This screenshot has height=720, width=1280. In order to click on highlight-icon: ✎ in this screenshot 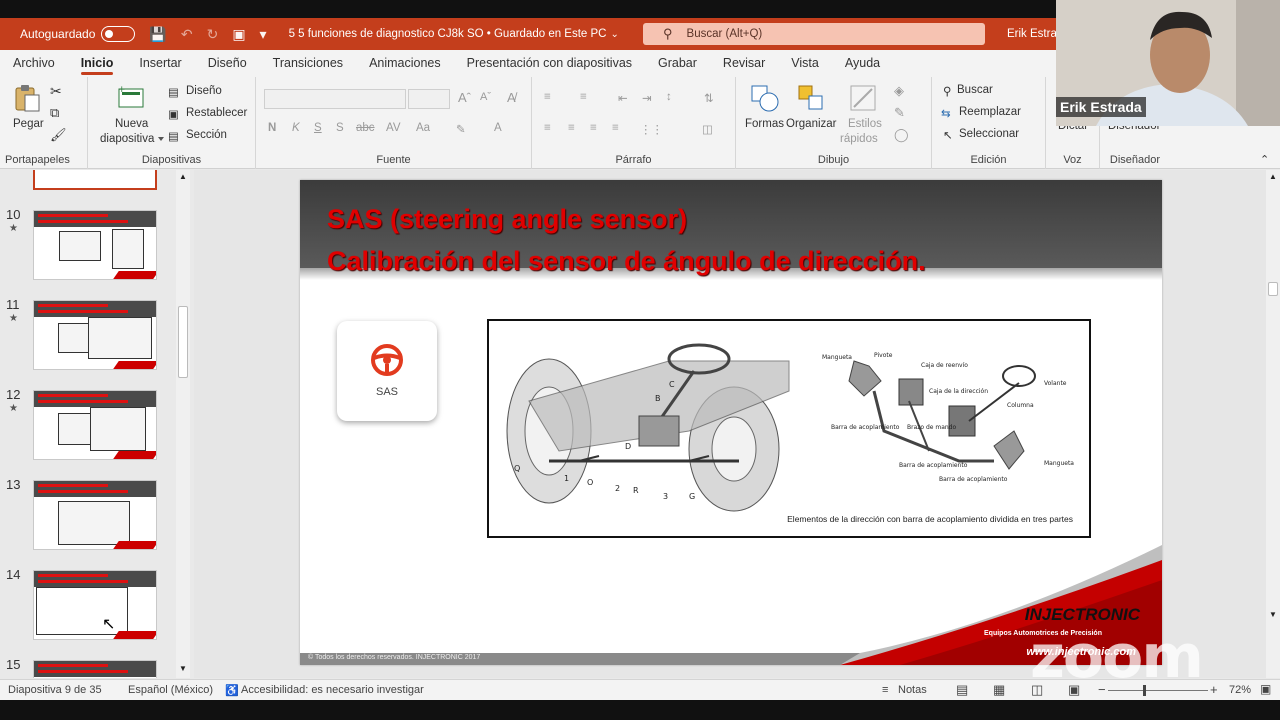, I will do `click(461, 129)`.